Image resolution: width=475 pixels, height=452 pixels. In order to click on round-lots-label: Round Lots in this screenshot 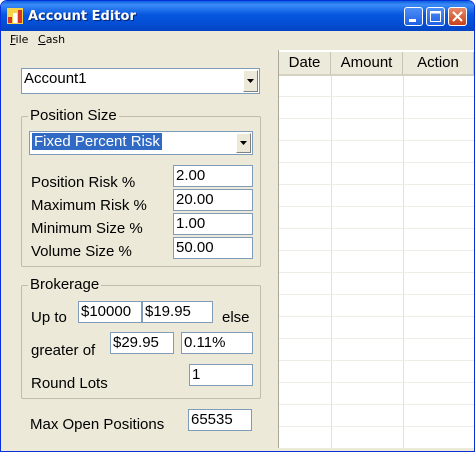, I will do `click(69, 383)`.